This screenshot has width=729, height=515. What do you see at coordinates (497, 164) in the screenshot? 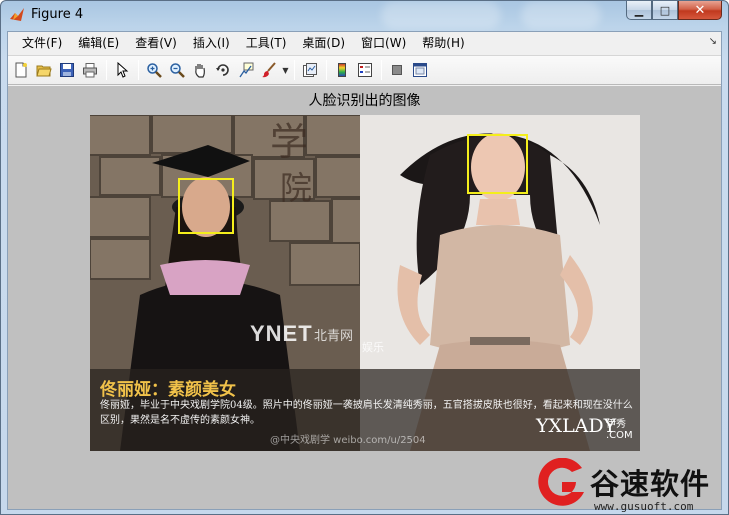
I see `face-detection-box-right` at bounding box center [497, 164].